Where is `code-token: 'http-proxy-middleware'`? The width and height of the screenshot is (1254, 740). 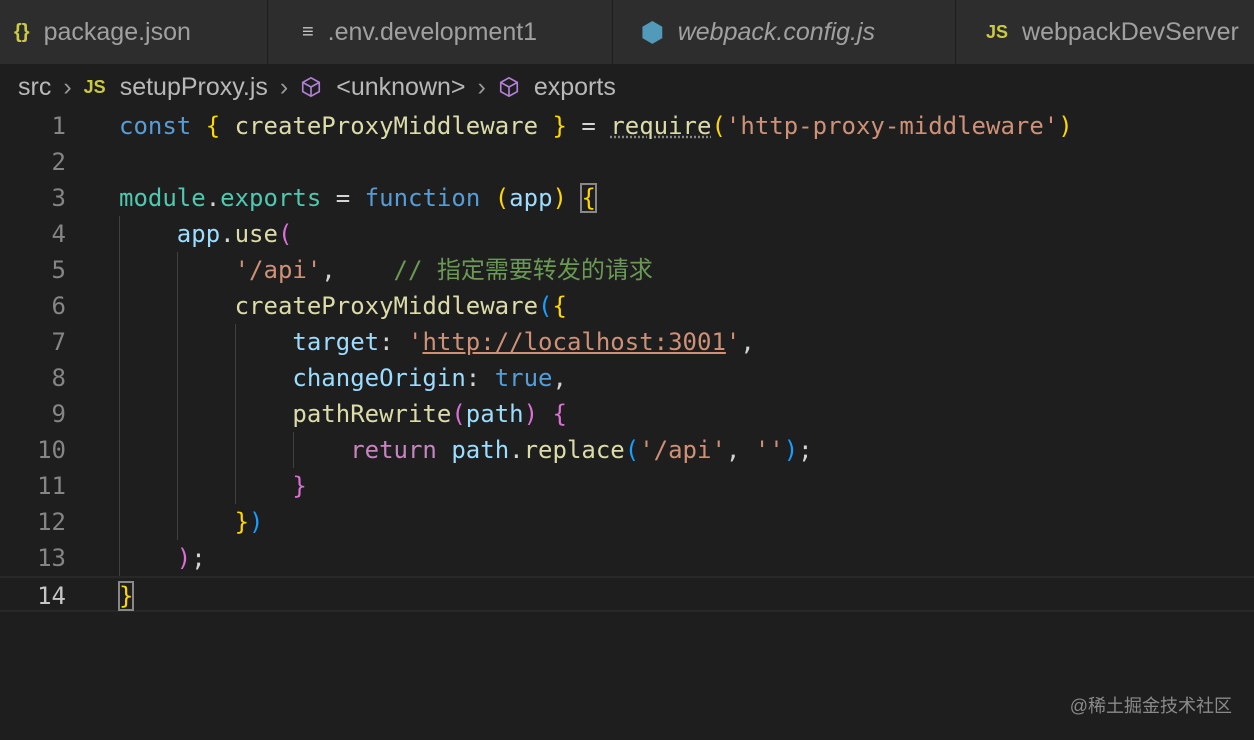 code-token: 'http-proxy-middleware' is located at coordinates (892, 126).